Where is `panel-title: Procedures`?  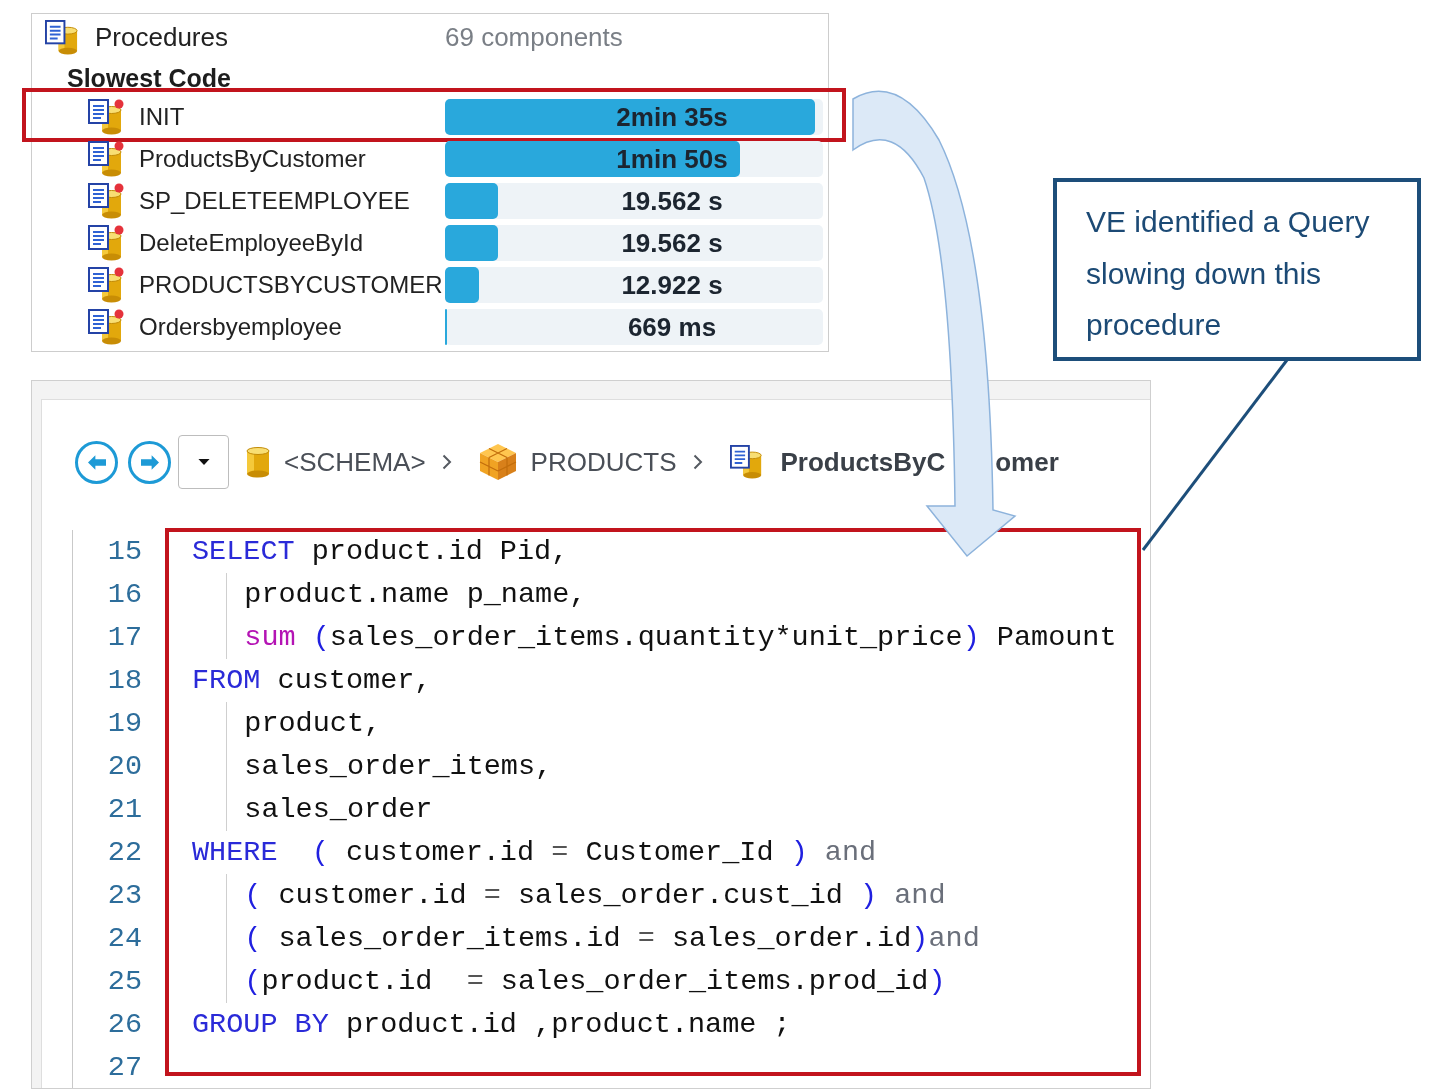 panel-title: Procedures is located at coordinates (161, 37).